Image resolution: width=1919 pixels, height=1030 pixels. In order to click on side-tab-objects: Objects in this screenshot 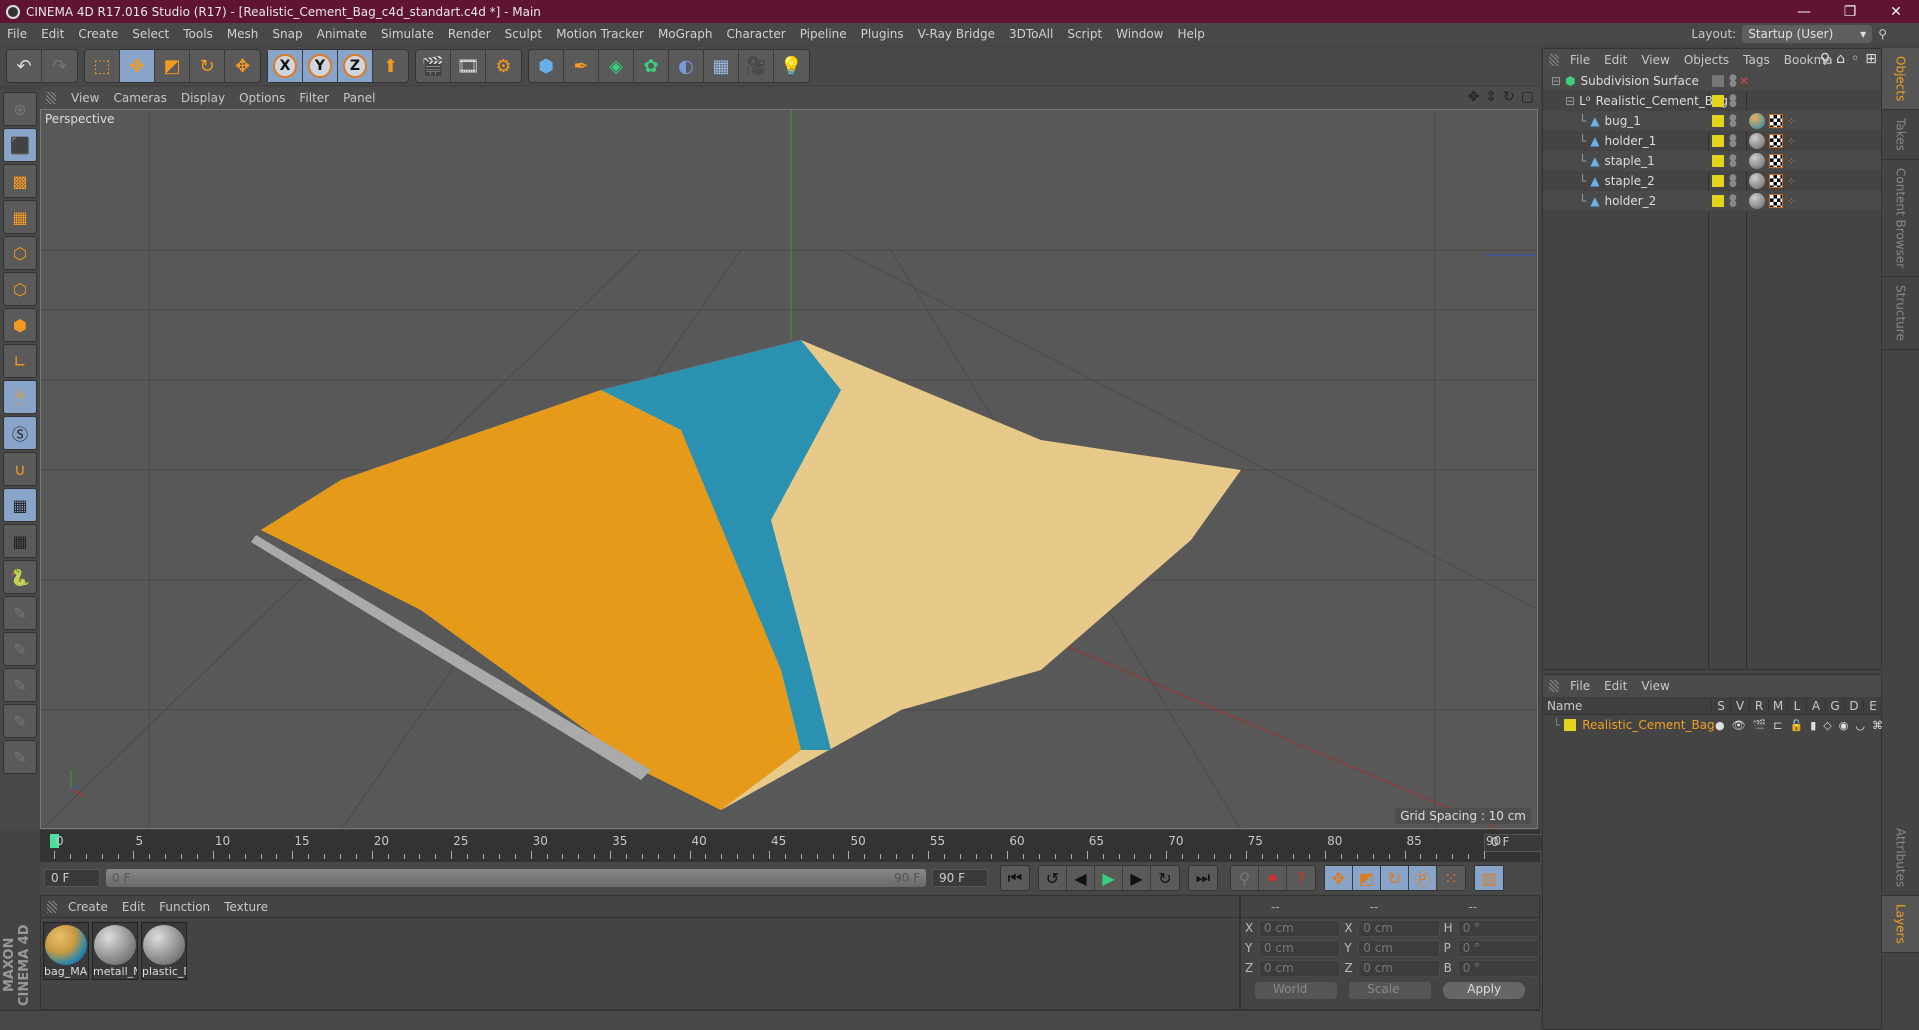, I will do `click(1900, 79)`.